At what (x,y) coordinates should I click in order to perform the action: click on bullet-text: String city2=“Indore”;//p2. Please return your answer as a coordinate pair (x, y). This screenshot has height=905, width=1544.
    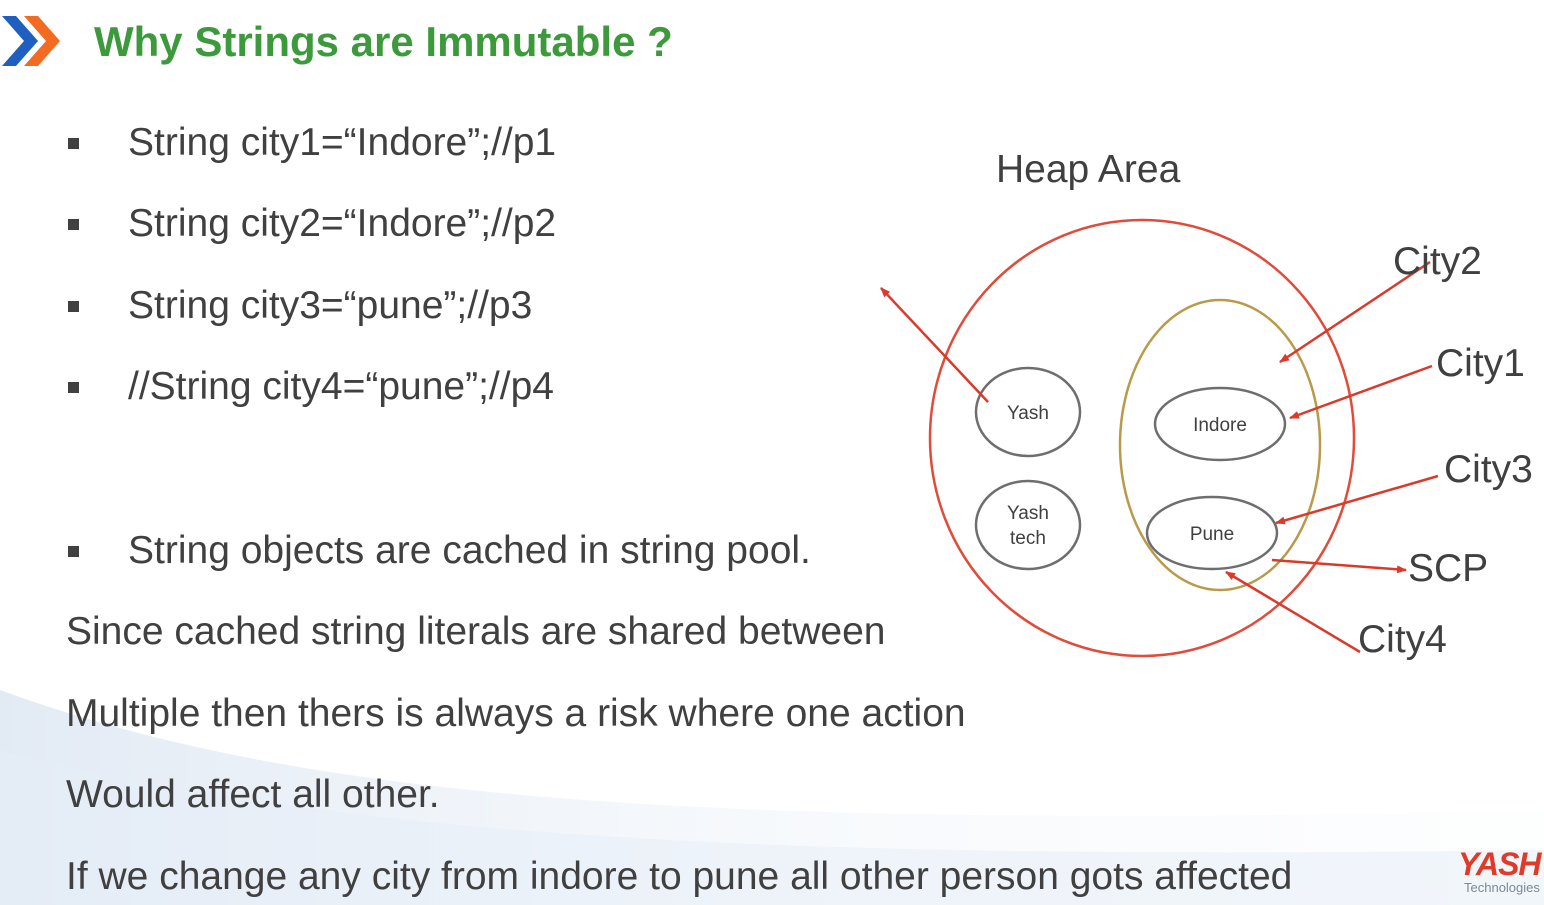
    Looking at the image, I should click on (342, 223).